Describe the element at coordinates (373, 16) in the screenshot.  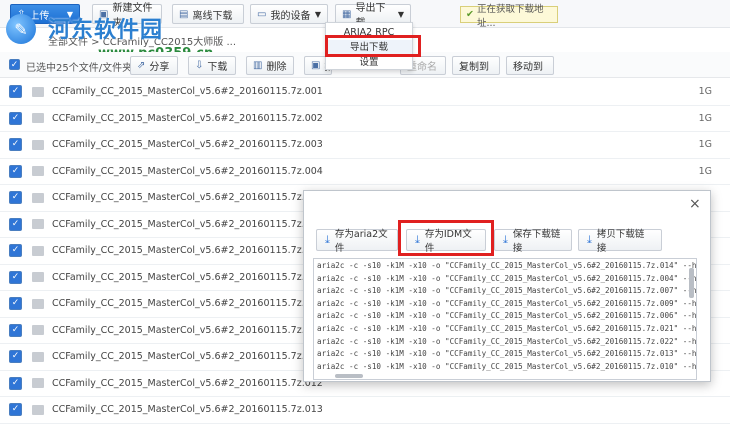
I see `export-download-button: ▦ 导出下载 ▼` at that location.